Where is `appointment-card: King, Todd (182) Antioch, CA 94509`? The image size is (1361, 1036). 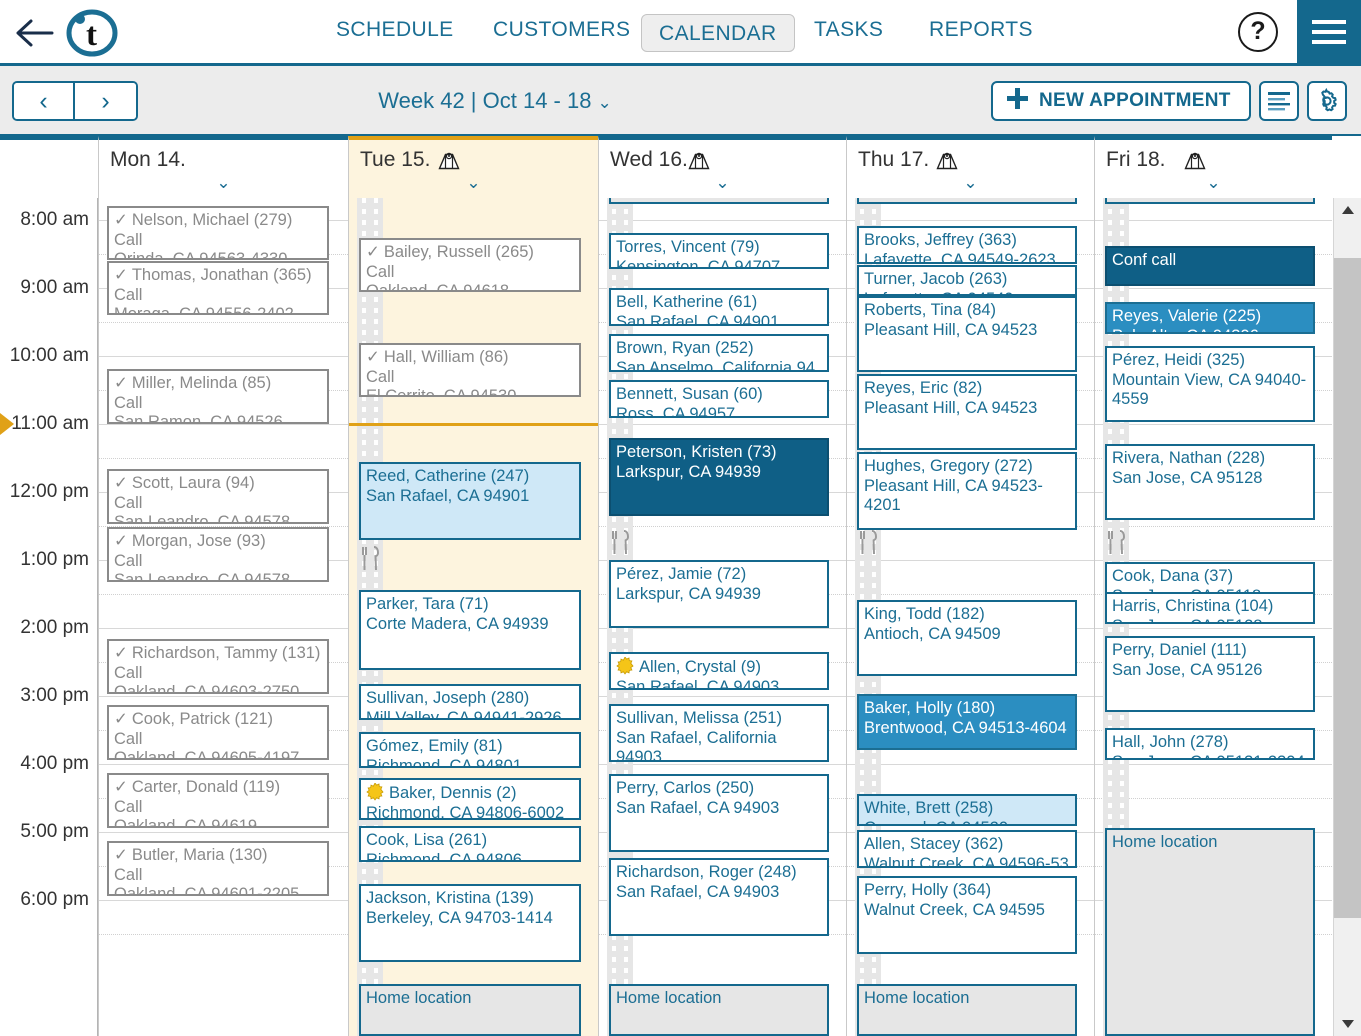 appointment-card: King, Todd (182) Antioch, CA 94509 is located at coordinates (967, 638).